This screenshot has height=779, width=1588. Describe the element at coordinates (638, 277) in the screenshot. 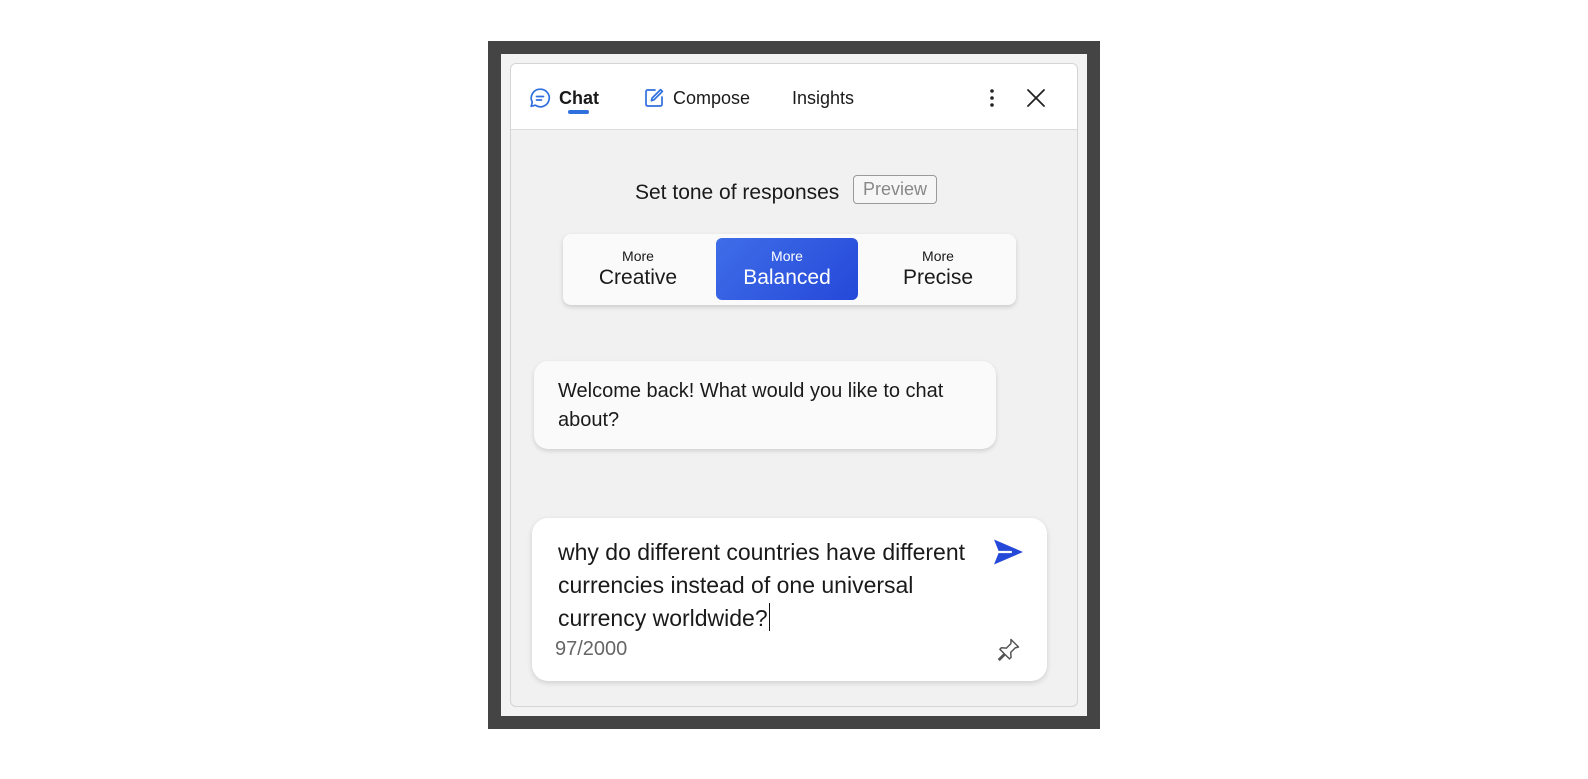

I see `tone-option-label: Creative` at that location.